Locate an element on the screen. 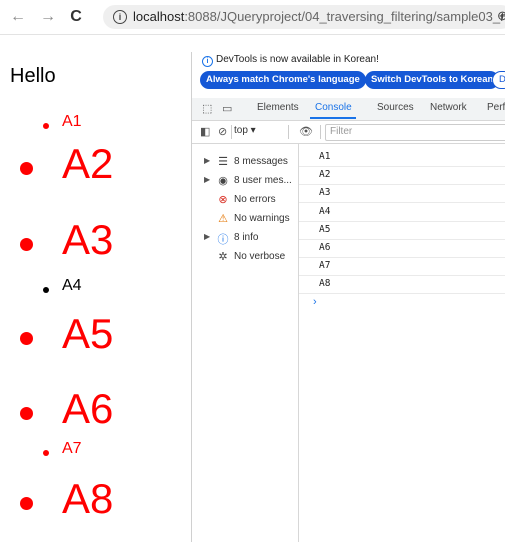 The width and height of the screenshot is (505, 542). sidebar-filter-item: ▶ ☰ 8 messages is located at coordinates (245, 162).